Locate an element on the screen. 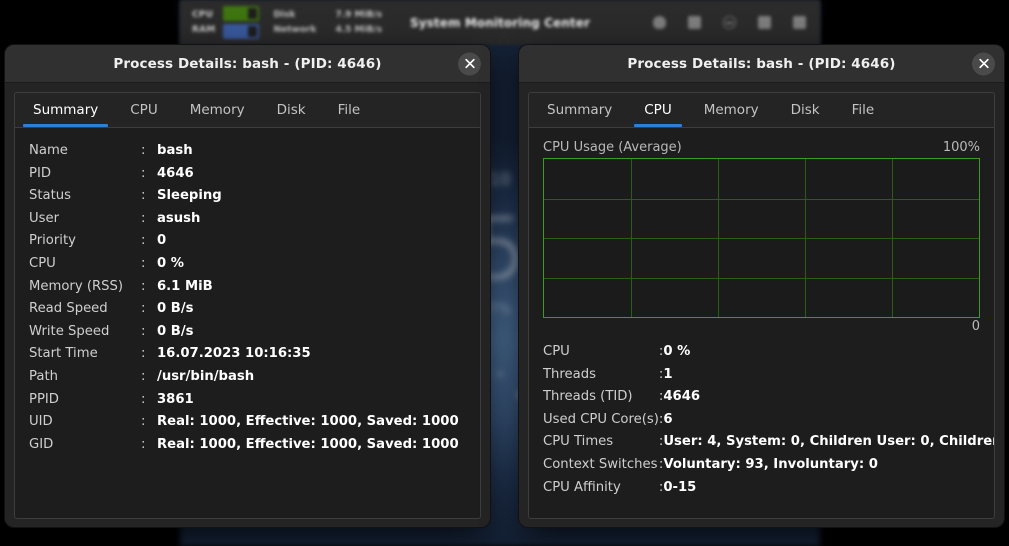 Image resolution: width=1009 pixels, height=546 pixels. table-row: PID : 4646 is located at coordinates (247, 174).